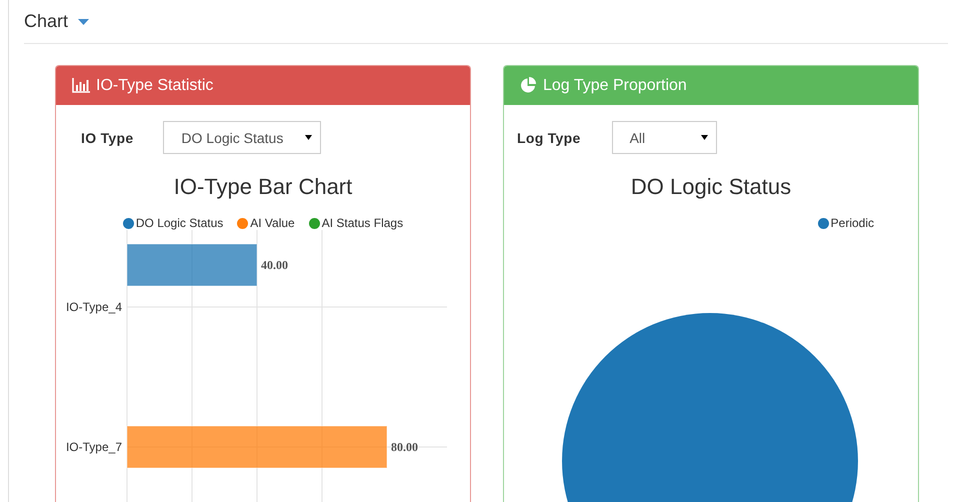  What do you see at coordinates (94, 307) in the screenshot?
I see `category-label: IO-Type_4` at bounding box center [94, 307].